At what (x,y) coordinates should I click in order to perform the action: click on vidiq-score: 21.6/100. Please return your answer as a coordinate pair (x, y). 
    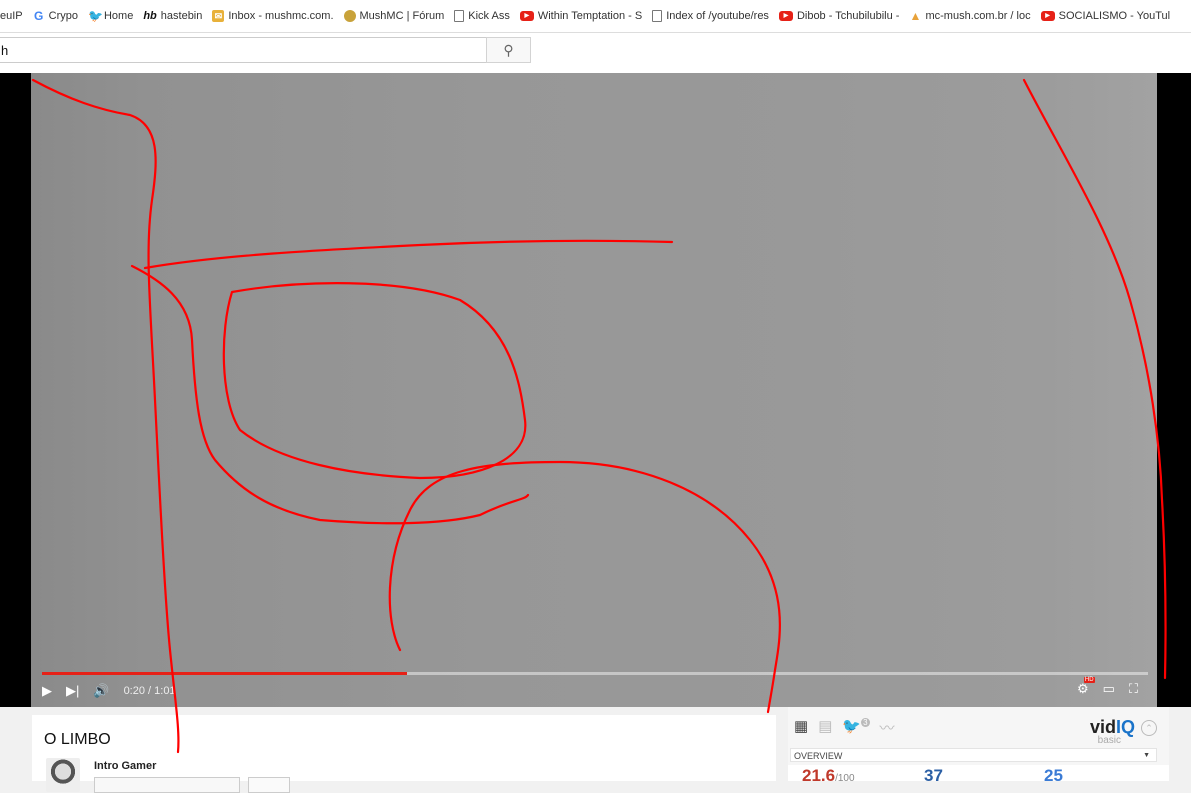
    Looking at the image, I should click on (828, 776).